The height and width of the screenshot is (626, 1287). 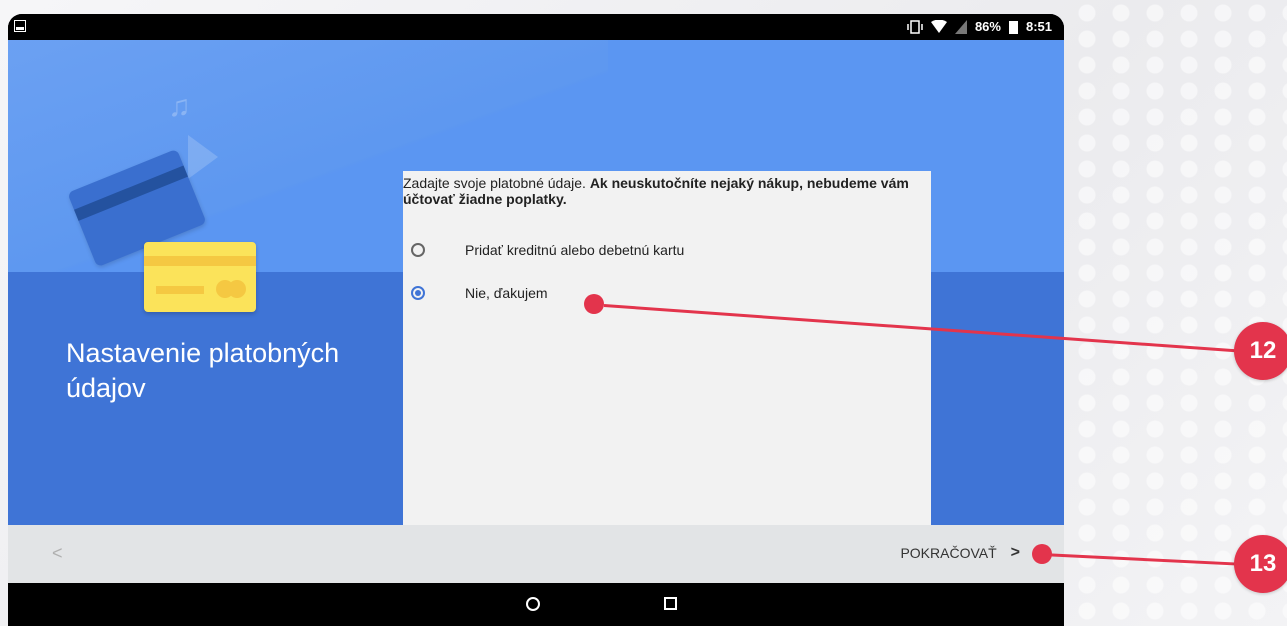 What do you see at coordinates (915, 26) in the screenshot?
I see `vibrate-icon` at bounding box center [915, 26].